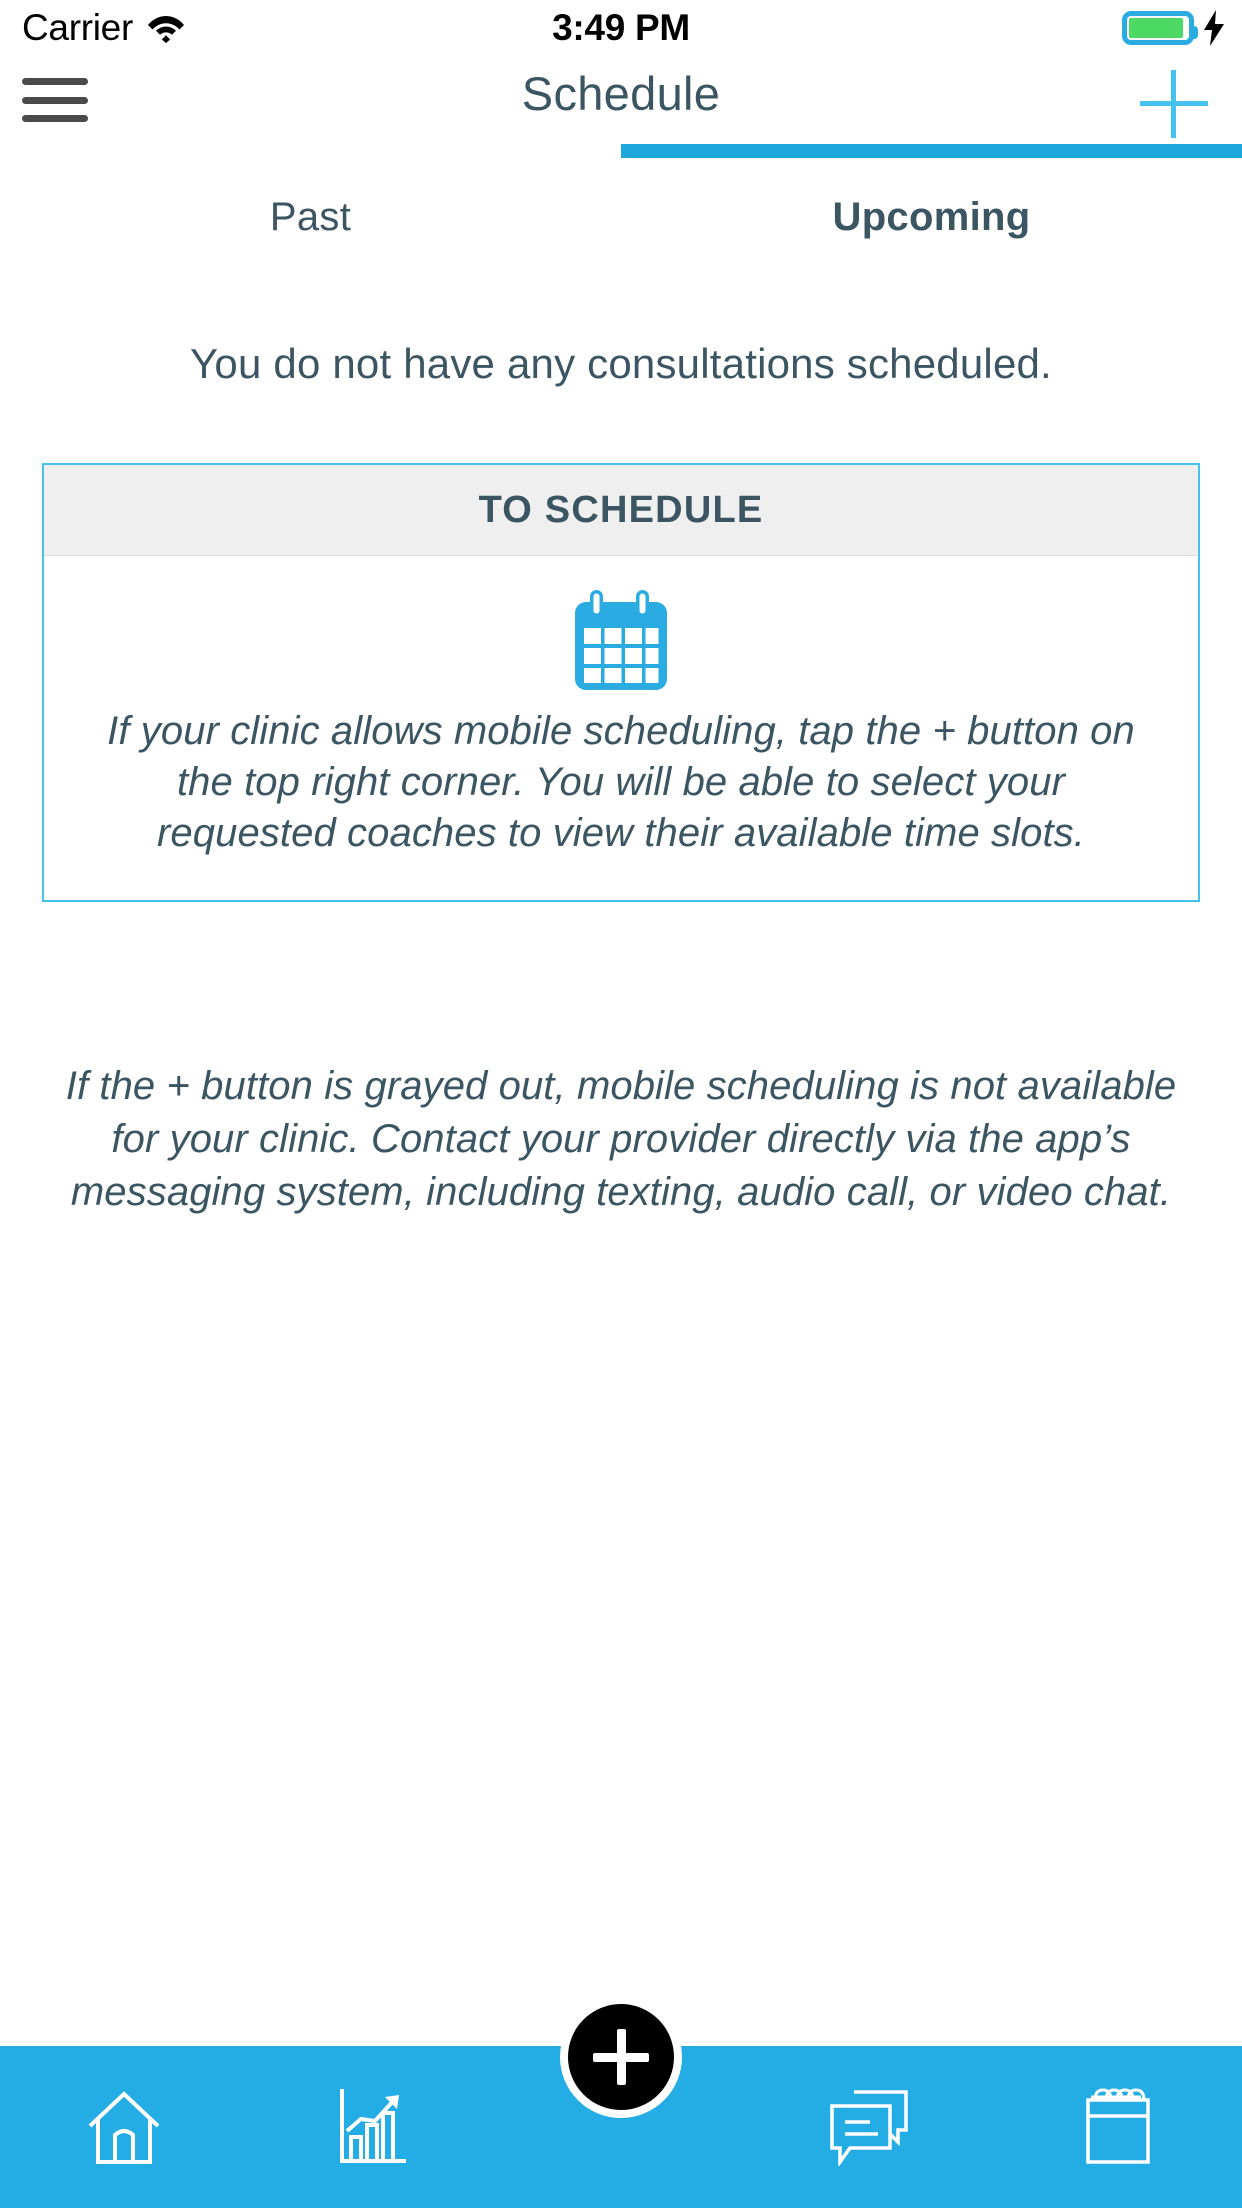  What do you see at coordinates (1156, 28) in the screenshot?
I see `battery-fill` at bounding box center [1156, 28].